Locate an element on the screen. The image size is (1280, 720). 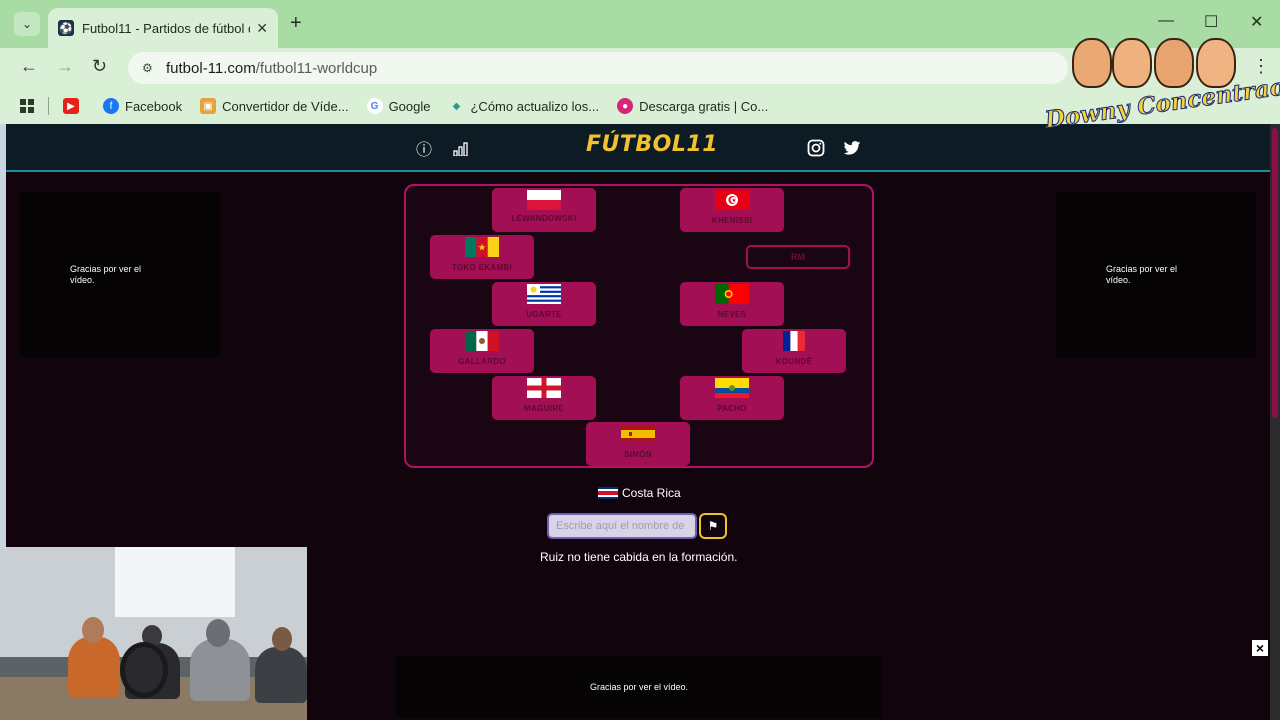
close-tab-icon: ✕ is located at coordinates (262, 28).